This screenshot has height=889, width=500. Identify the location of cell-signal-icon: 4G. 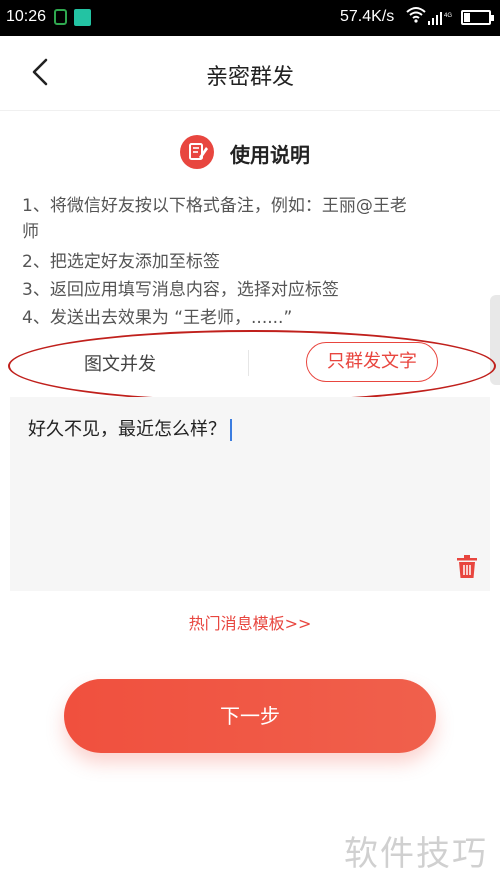
(442, 20).